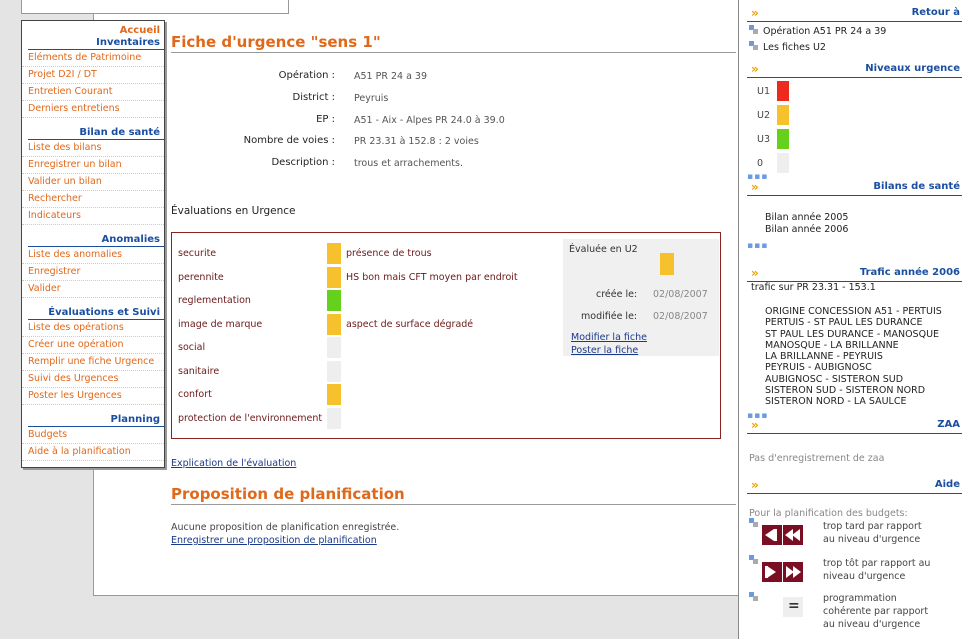 Image resolution: width=969 pixels, height=639 pixels. Describe the element at coordinates (289, 140) in the screenshot. I see `info-label-voies: Nombre de voies :` at that location.